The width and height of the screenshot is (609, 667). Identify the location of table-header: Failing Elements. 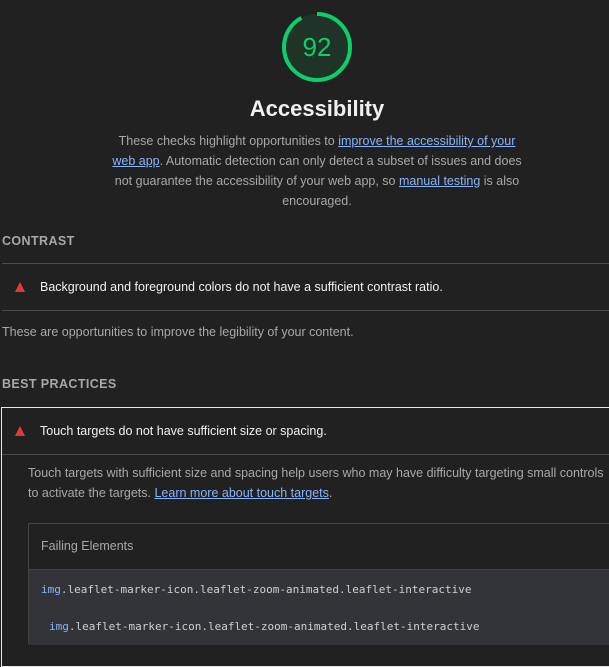
(319, 547).